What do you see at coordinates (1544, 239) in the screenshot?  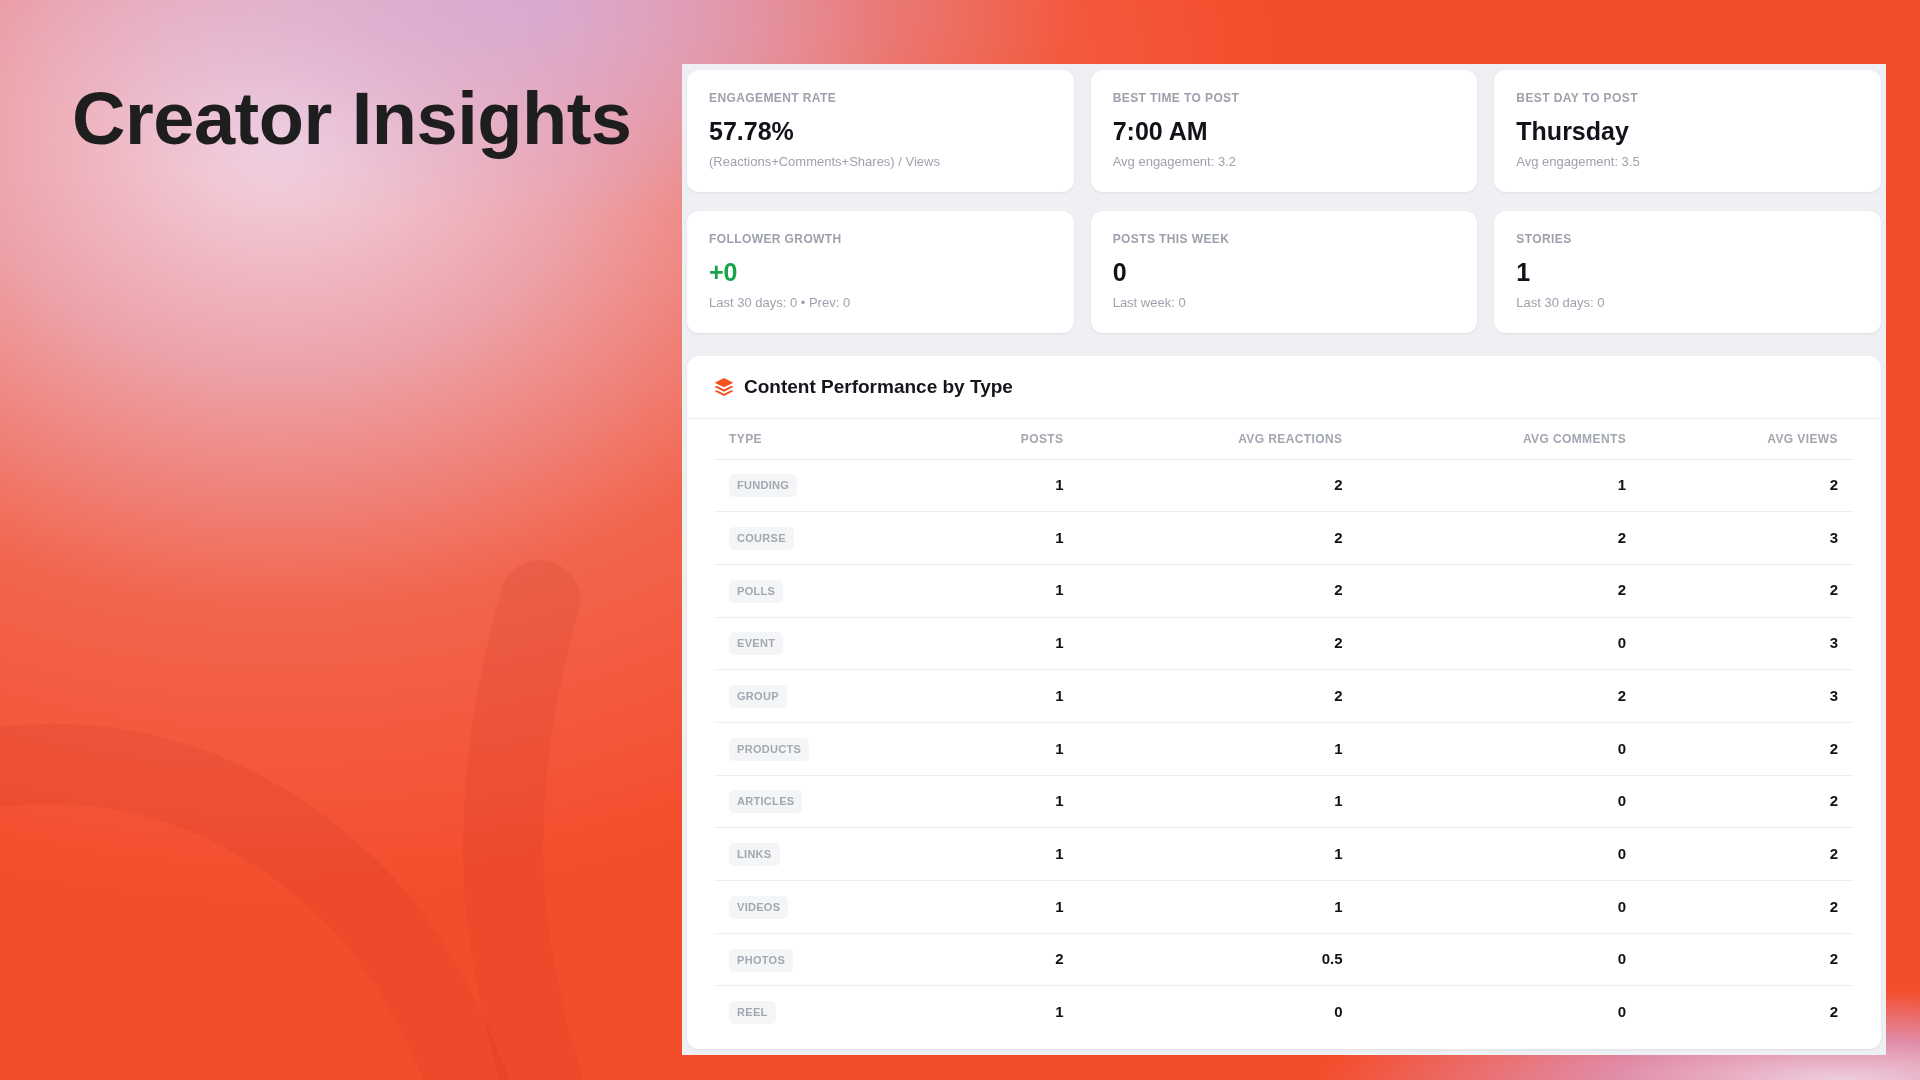 I see `stat-label: STORIES` at bounding box center [1544, 239].